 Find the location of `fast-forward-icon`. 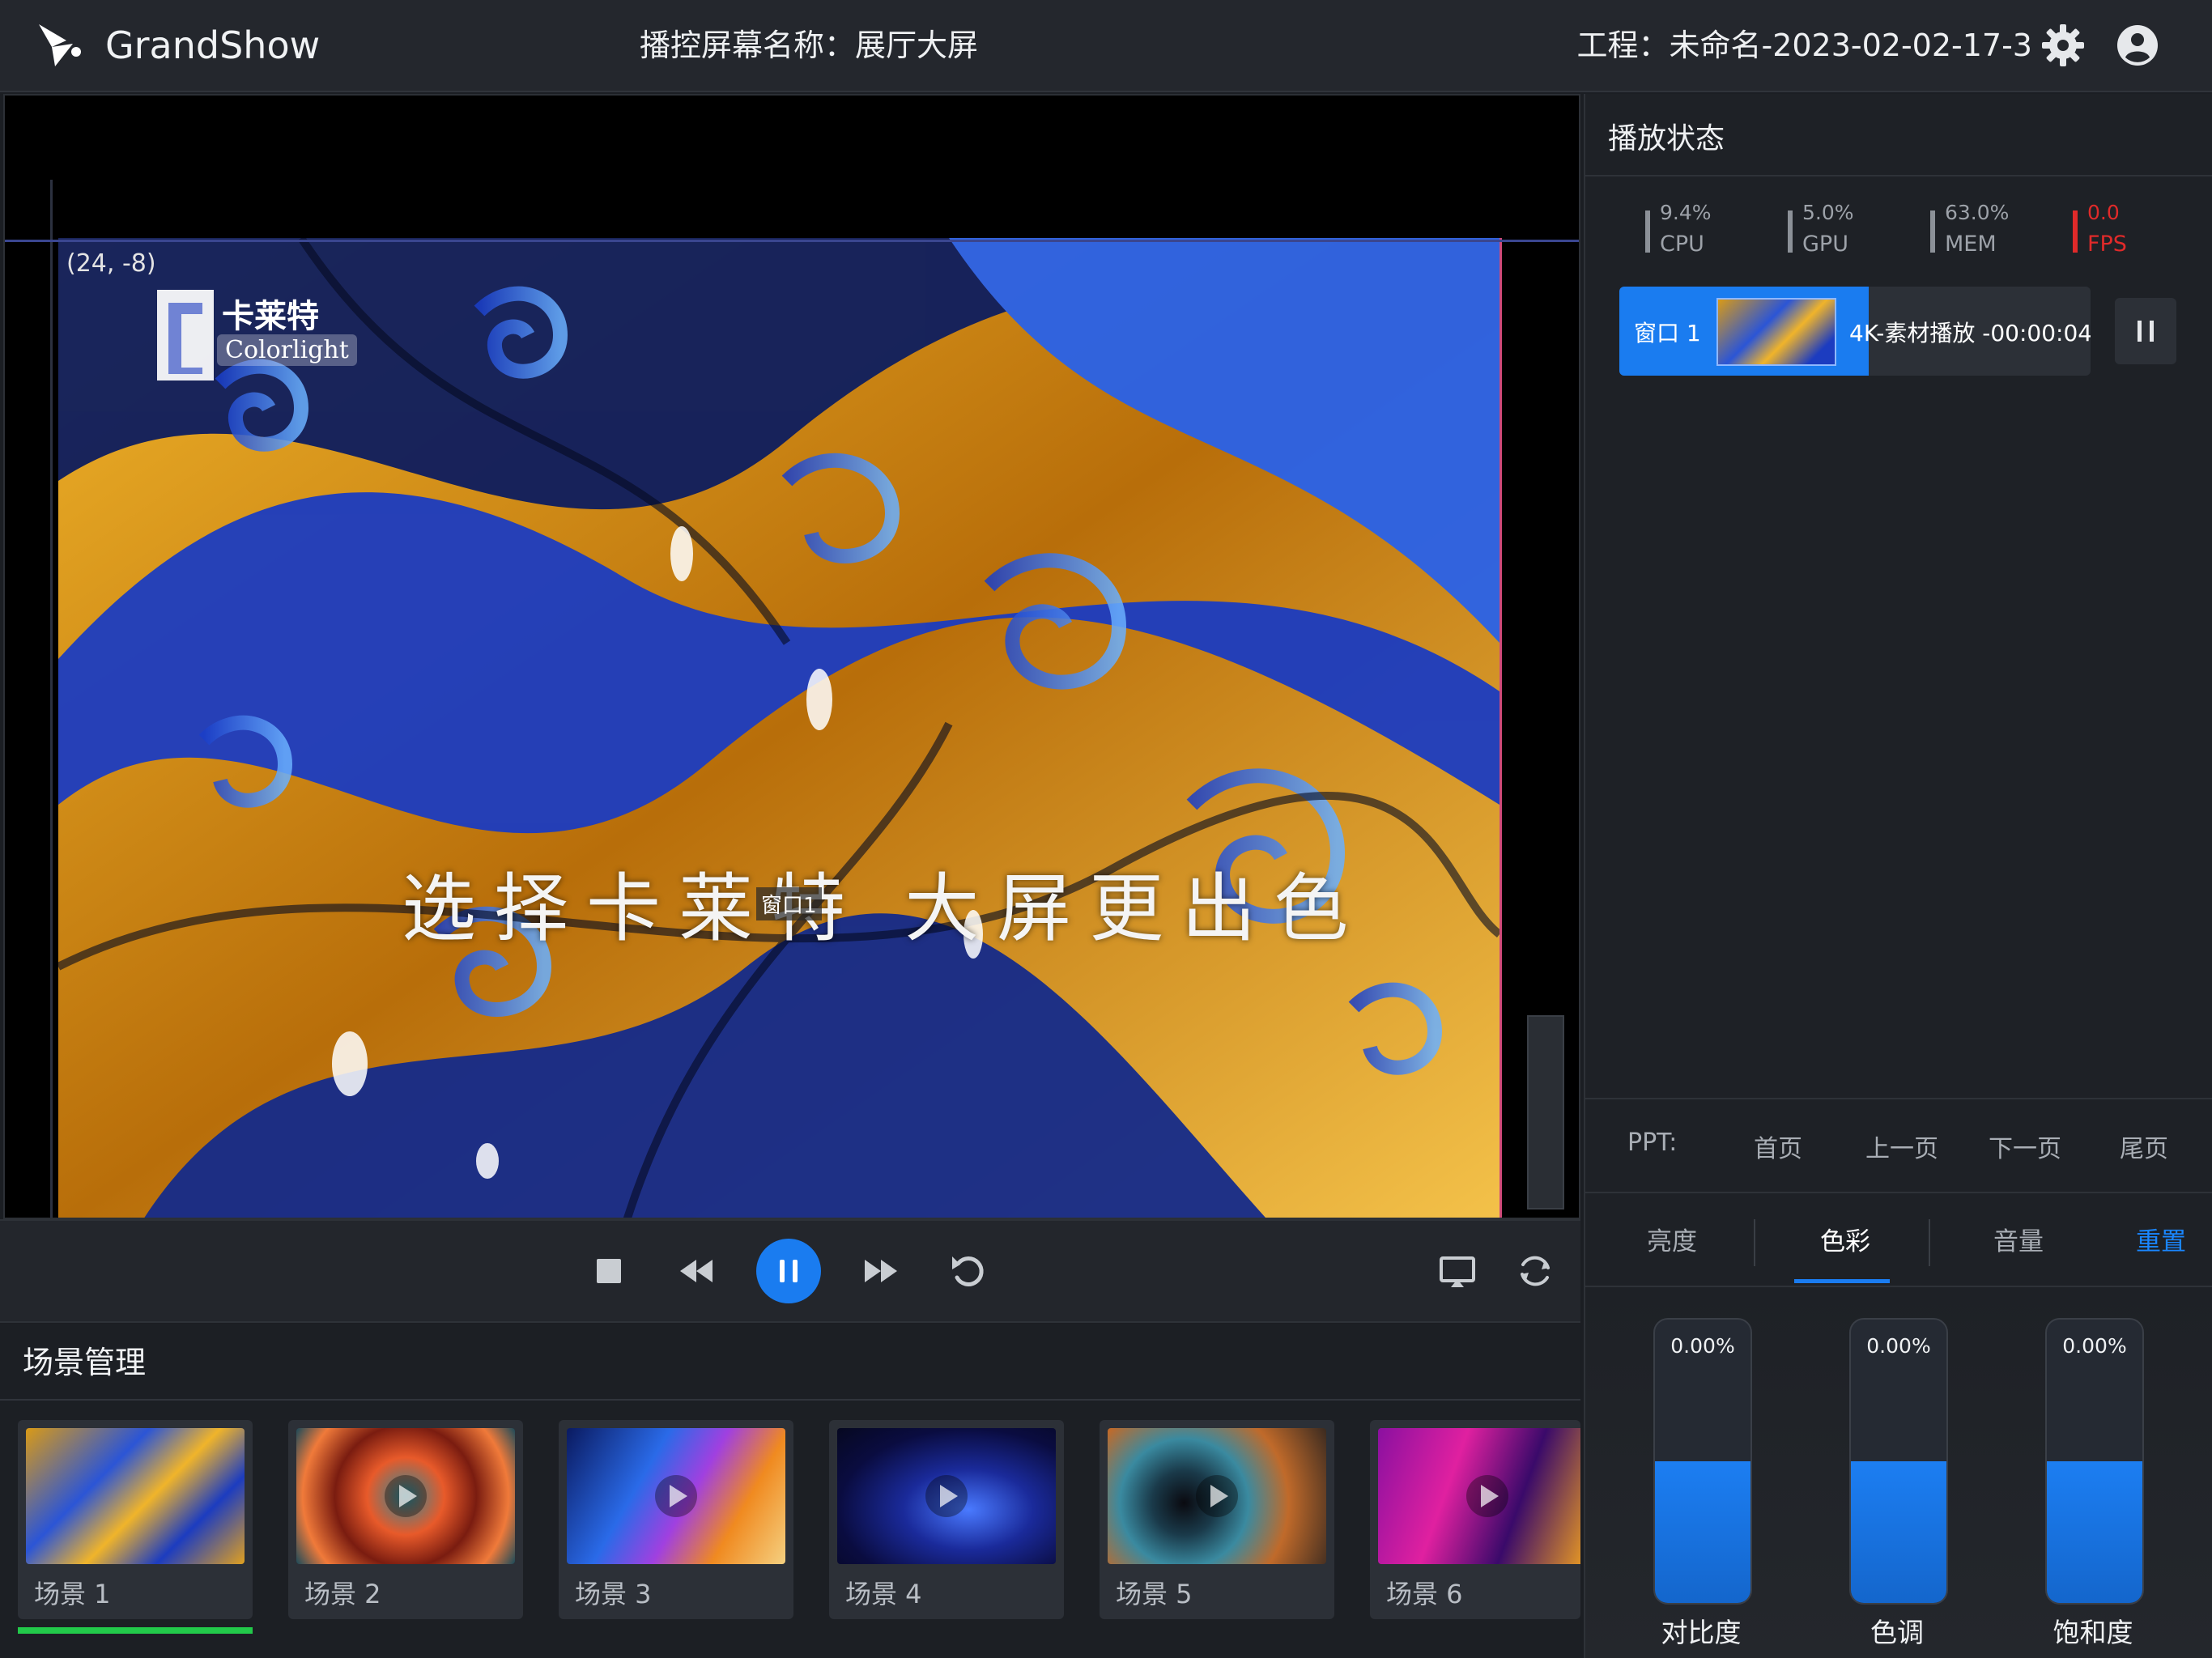

fast-forward-icon is located at coordinates (881, 1271).